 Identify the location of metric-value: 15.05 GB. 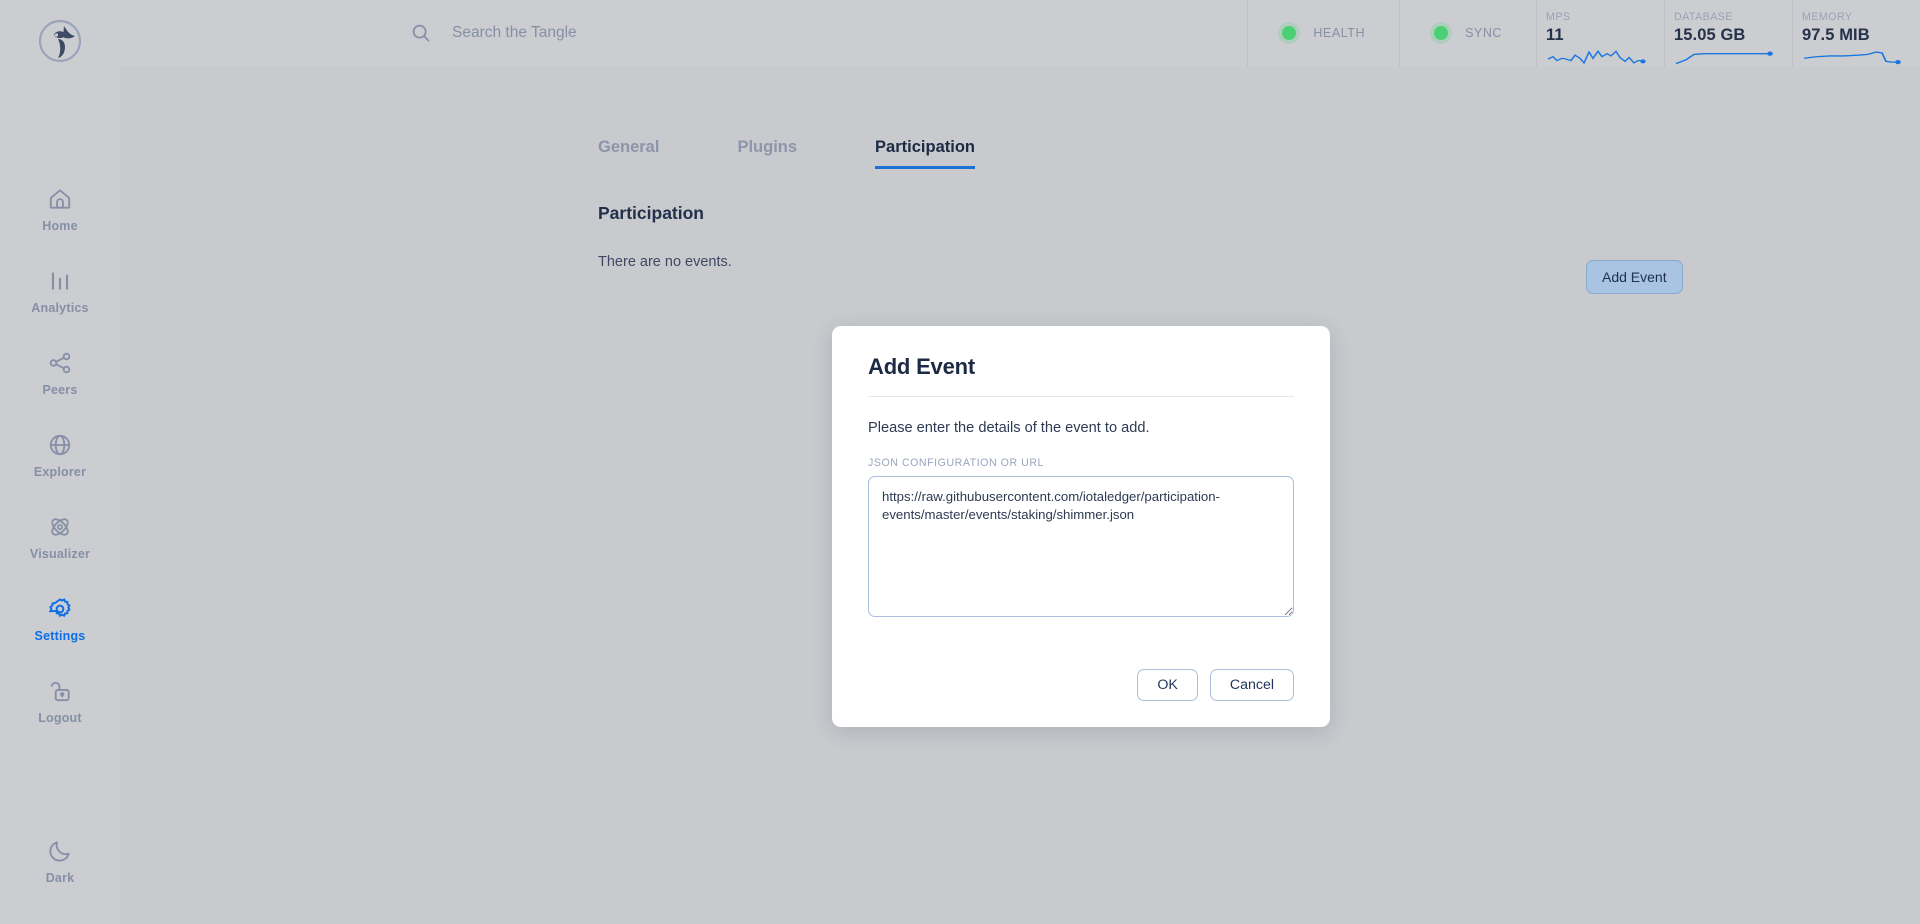
(1710, 35).